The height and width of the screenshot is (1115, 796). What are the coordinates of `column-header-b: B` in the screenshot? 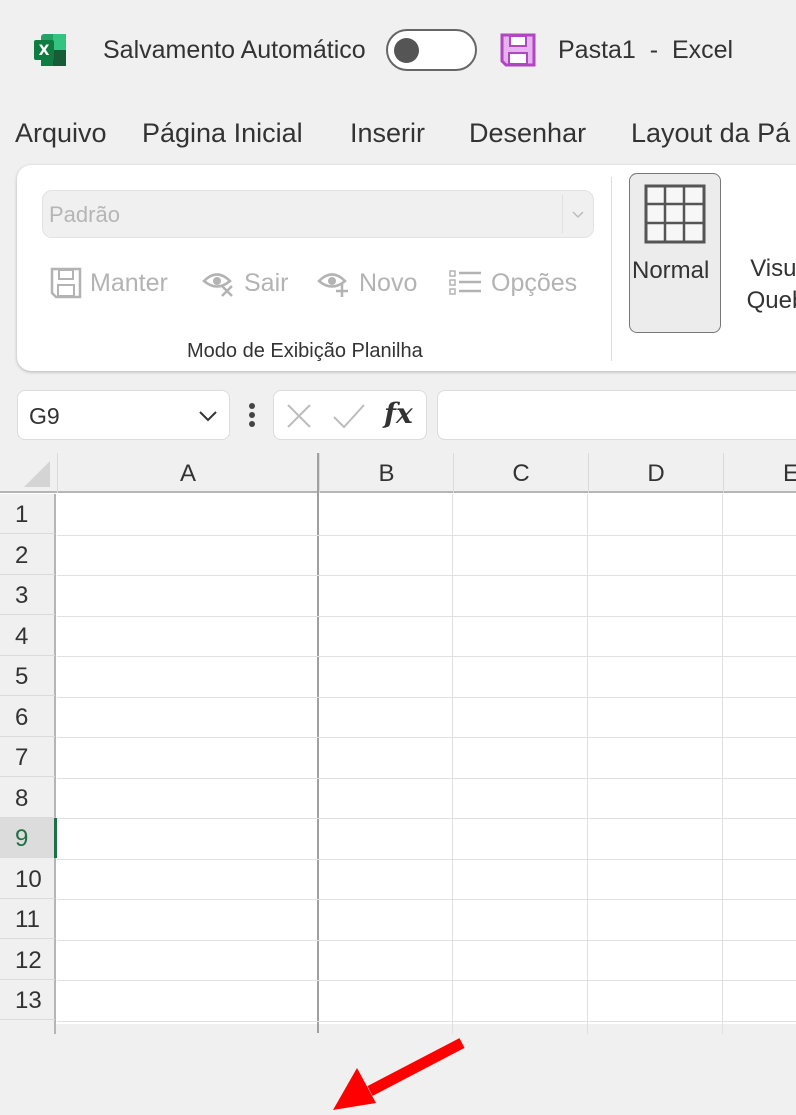 It's located at (386, 473).